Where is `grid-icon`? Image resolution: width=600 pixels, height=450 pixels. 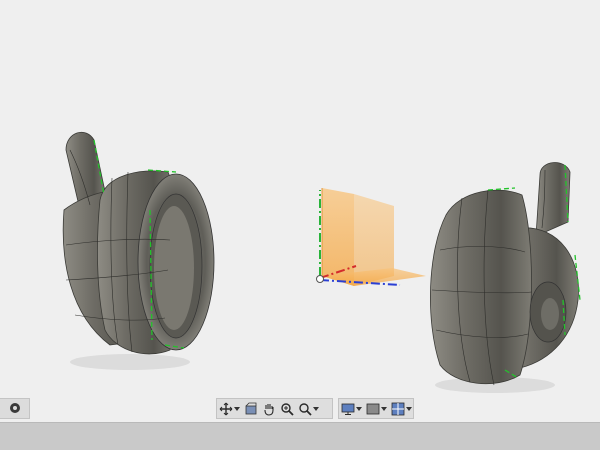 grid-icon is located at coordinates (398, 408).